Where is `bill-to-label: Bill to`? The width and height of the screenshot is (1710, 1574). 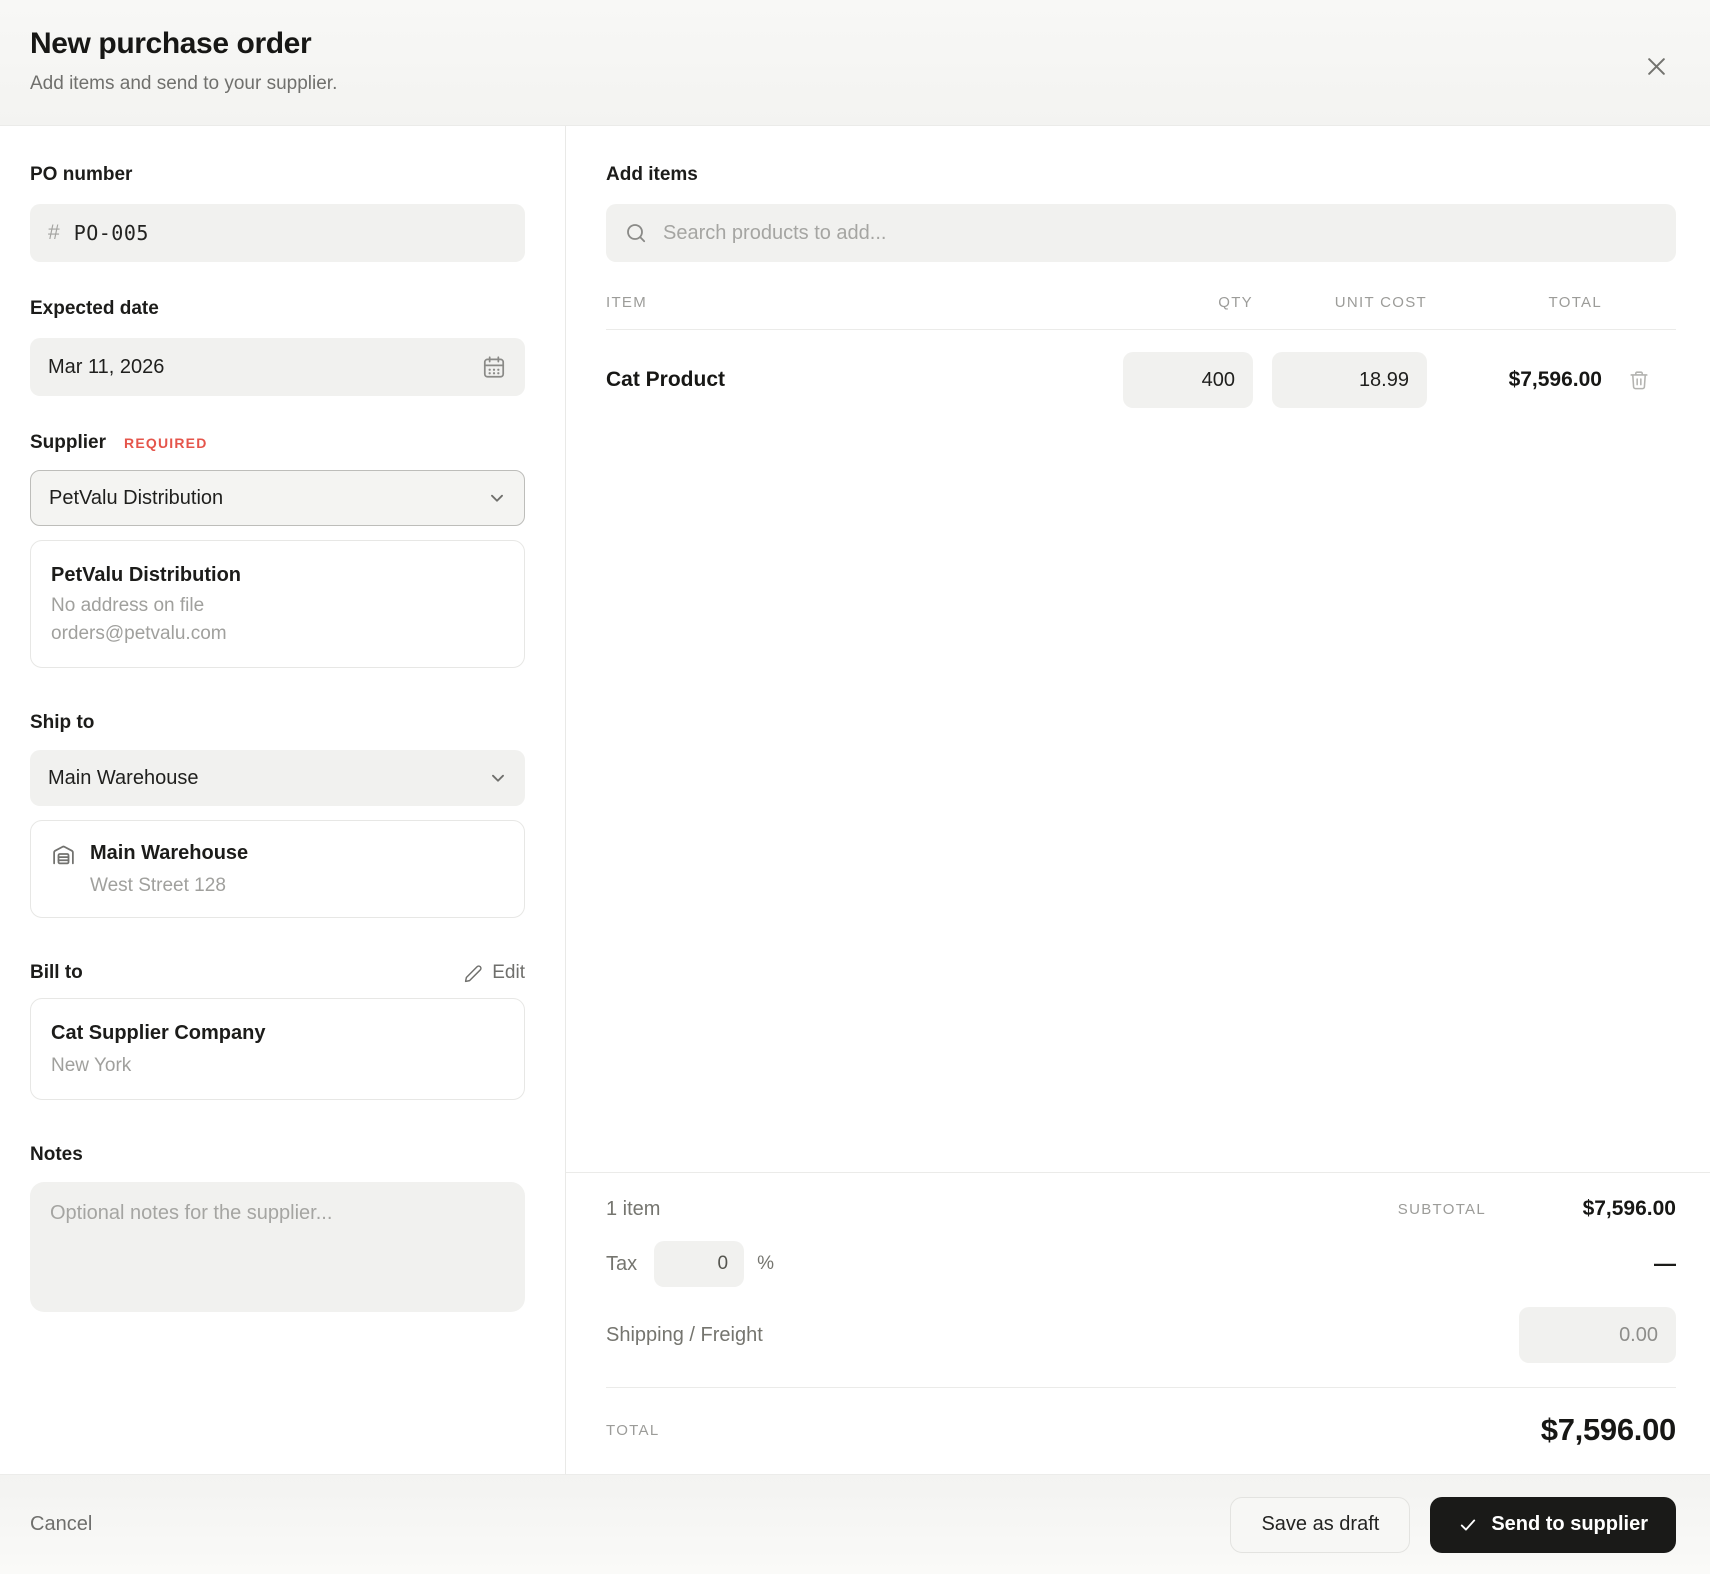 bill-to-label: Bill to is located at coordinates (56, 972).